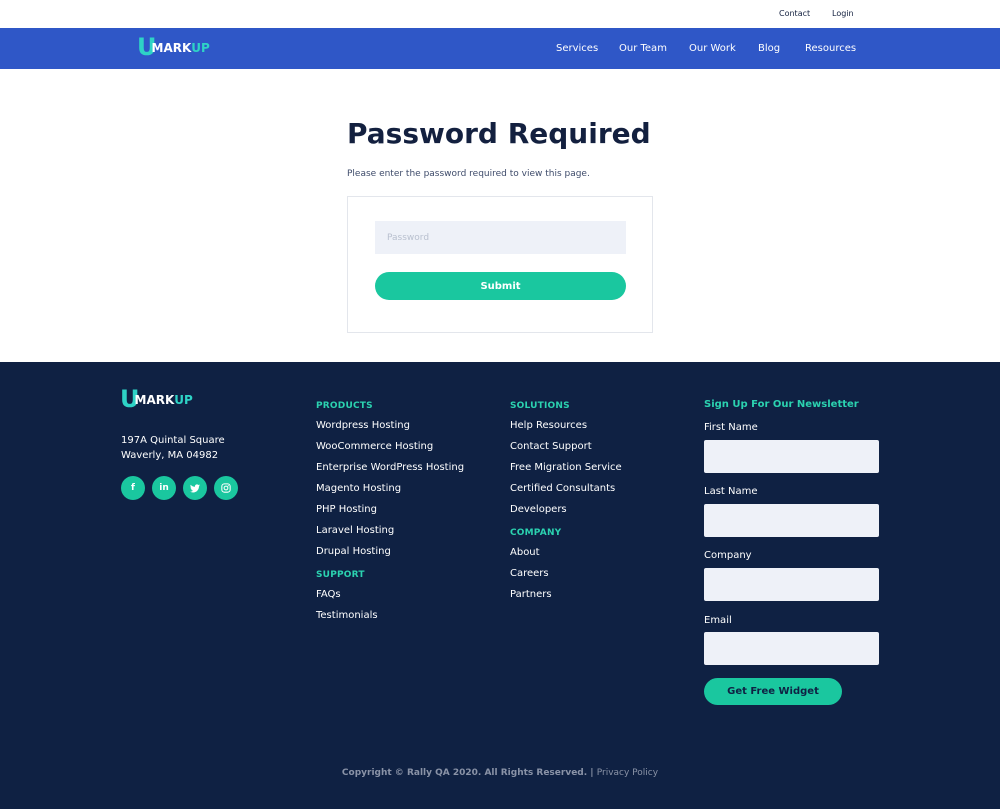 This screenshot has height=809, width=1000. Describe the element at coordinates (566, 425) in the screenshot. I see `link-help-resources: Help Resources` at that location.